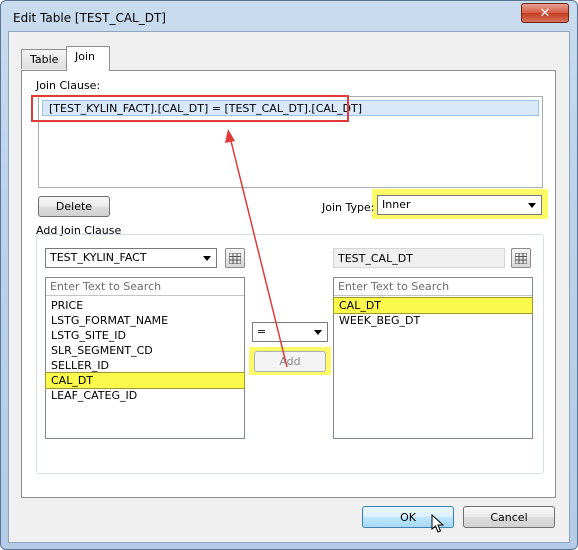  Describe the element at coordinates (289, 521) in the screenshot. I see `dialog-footer: OK Cancel` at that location.